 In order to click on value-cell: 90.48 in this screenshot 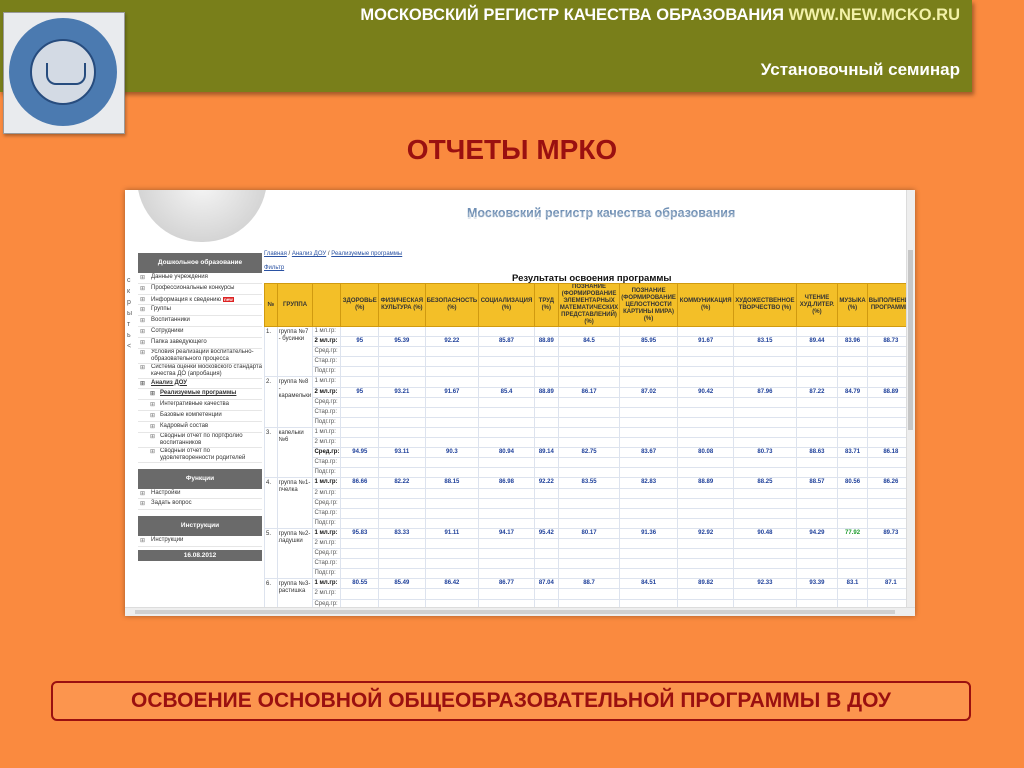, I will do `click(765, 533)`.